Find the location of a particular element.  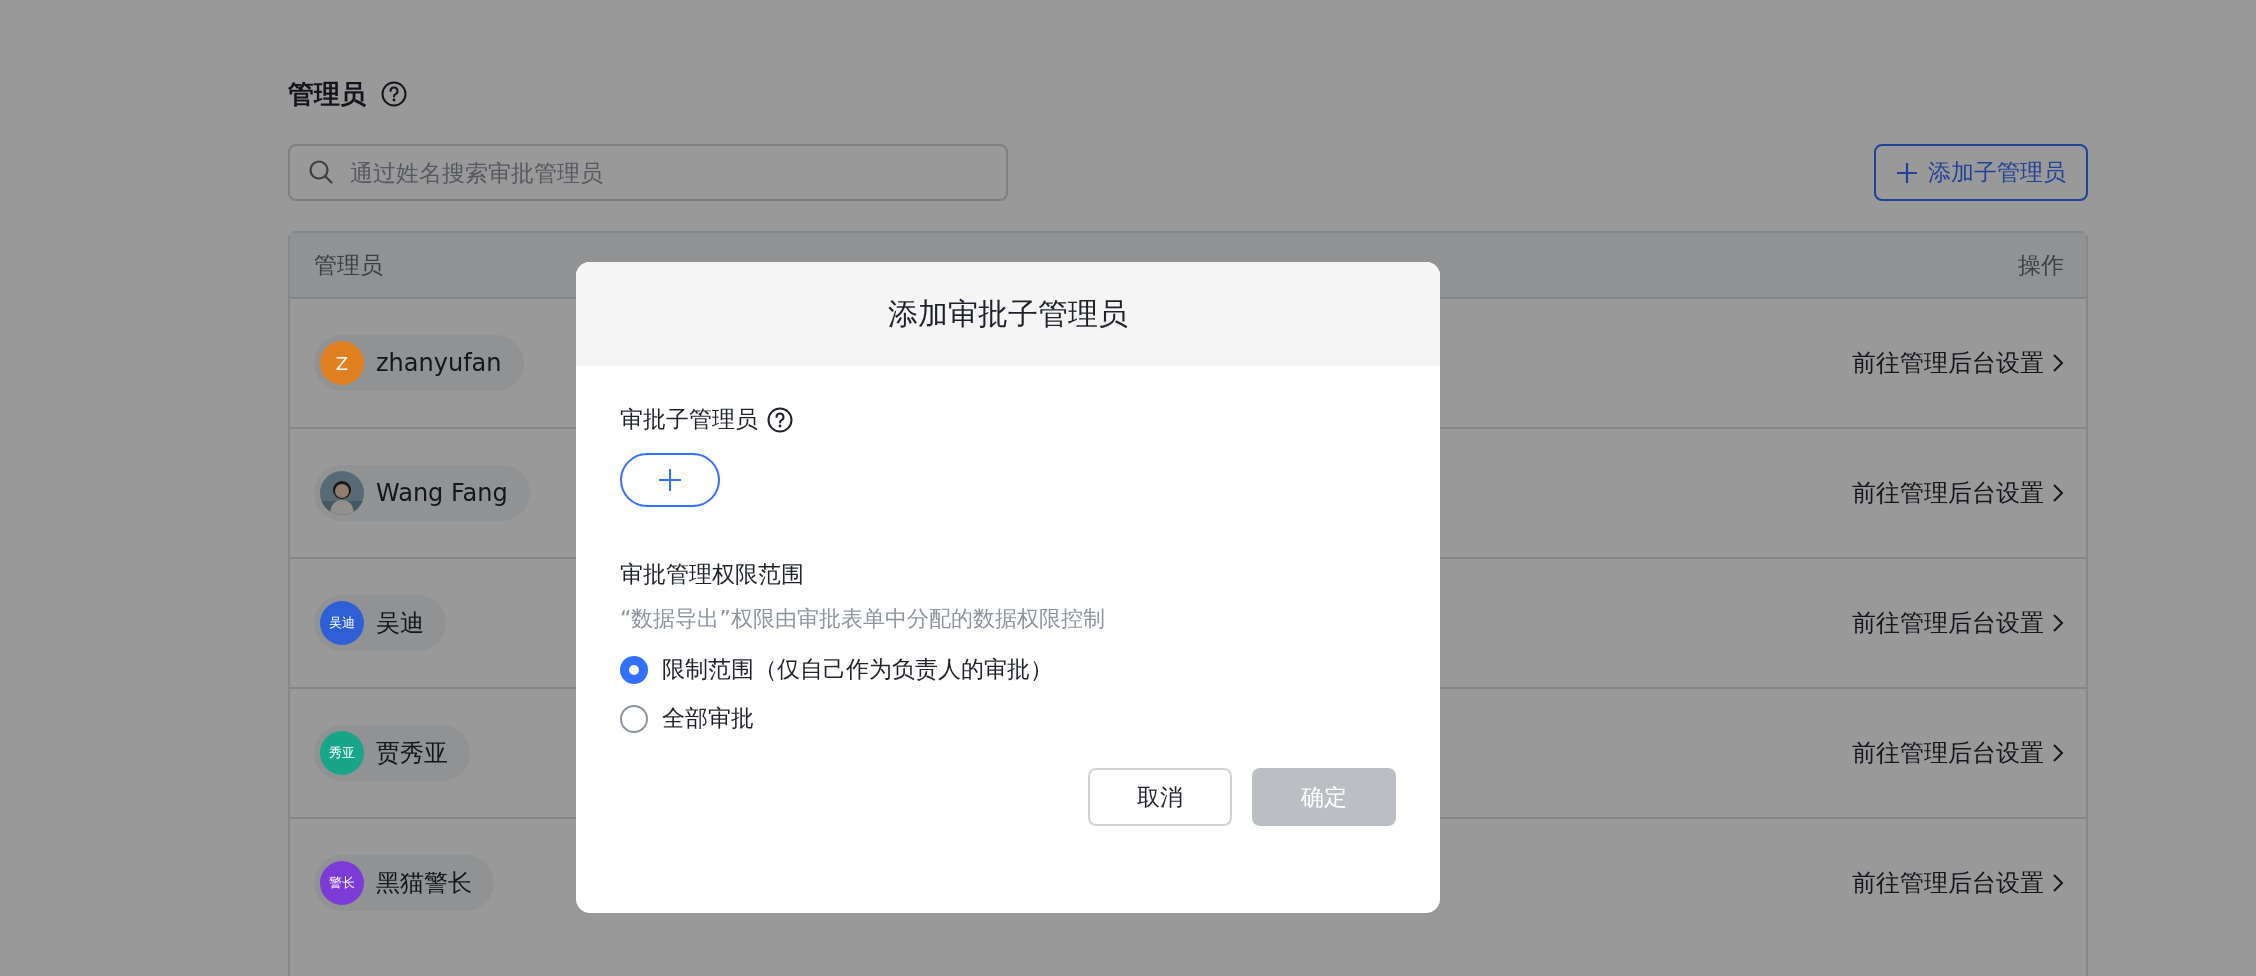

field-label: 审批子管理员 is located at coordinates (689, 419).